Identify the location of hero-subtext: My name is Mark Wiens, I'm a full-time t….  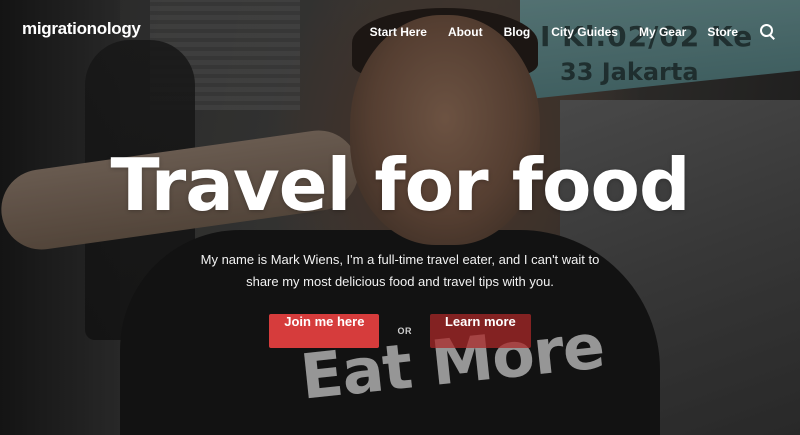
(400, 270).